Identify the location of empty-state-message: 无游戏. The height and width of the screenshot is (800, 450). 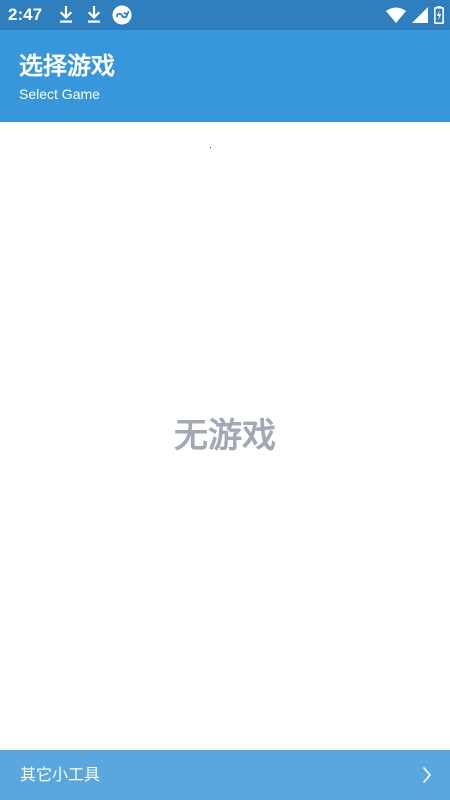
(225, 436).